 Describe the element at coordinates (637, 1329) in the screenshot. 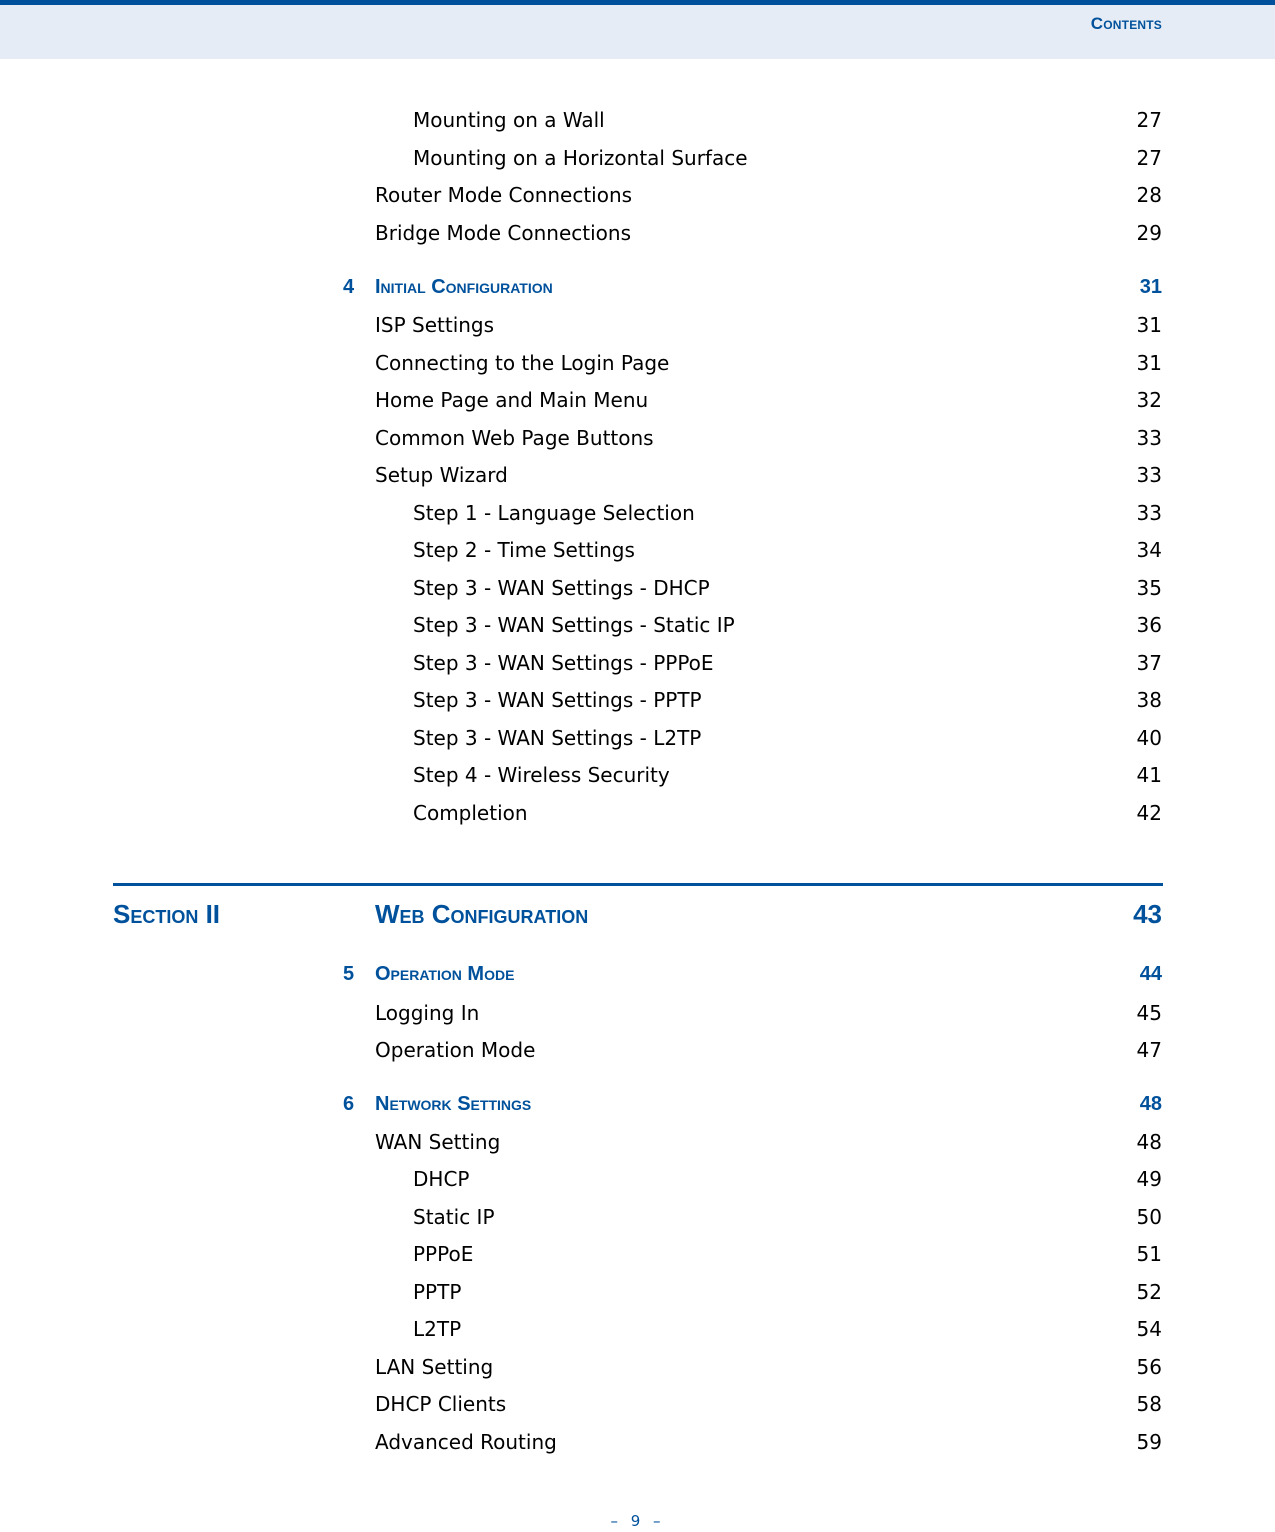

I see `toc-entry: L2TP 54` at that location.